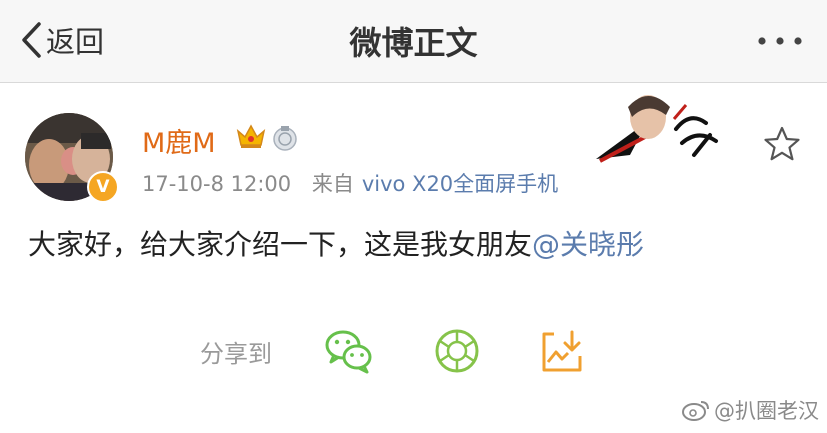 The image size is (827, 433). What do you see at coordinates (285, 138) in the screenshot?
I see `medal-icon` at bounding box center [285, 138].